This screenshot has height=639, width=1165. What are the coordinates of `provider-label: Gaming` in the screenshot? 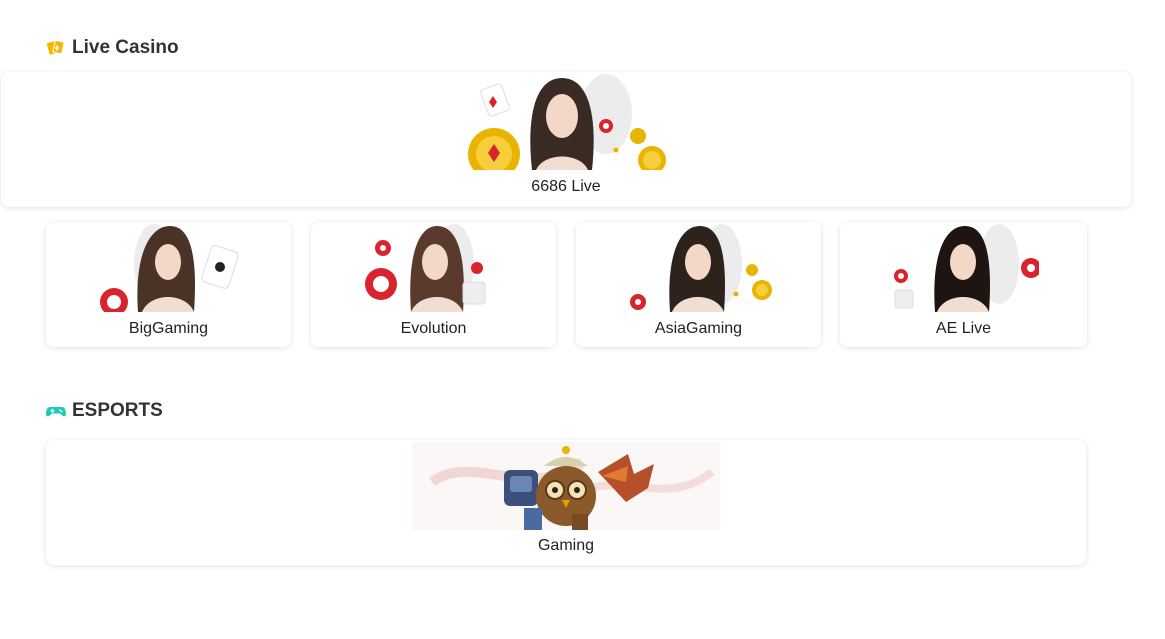 It's located at (566, 545).